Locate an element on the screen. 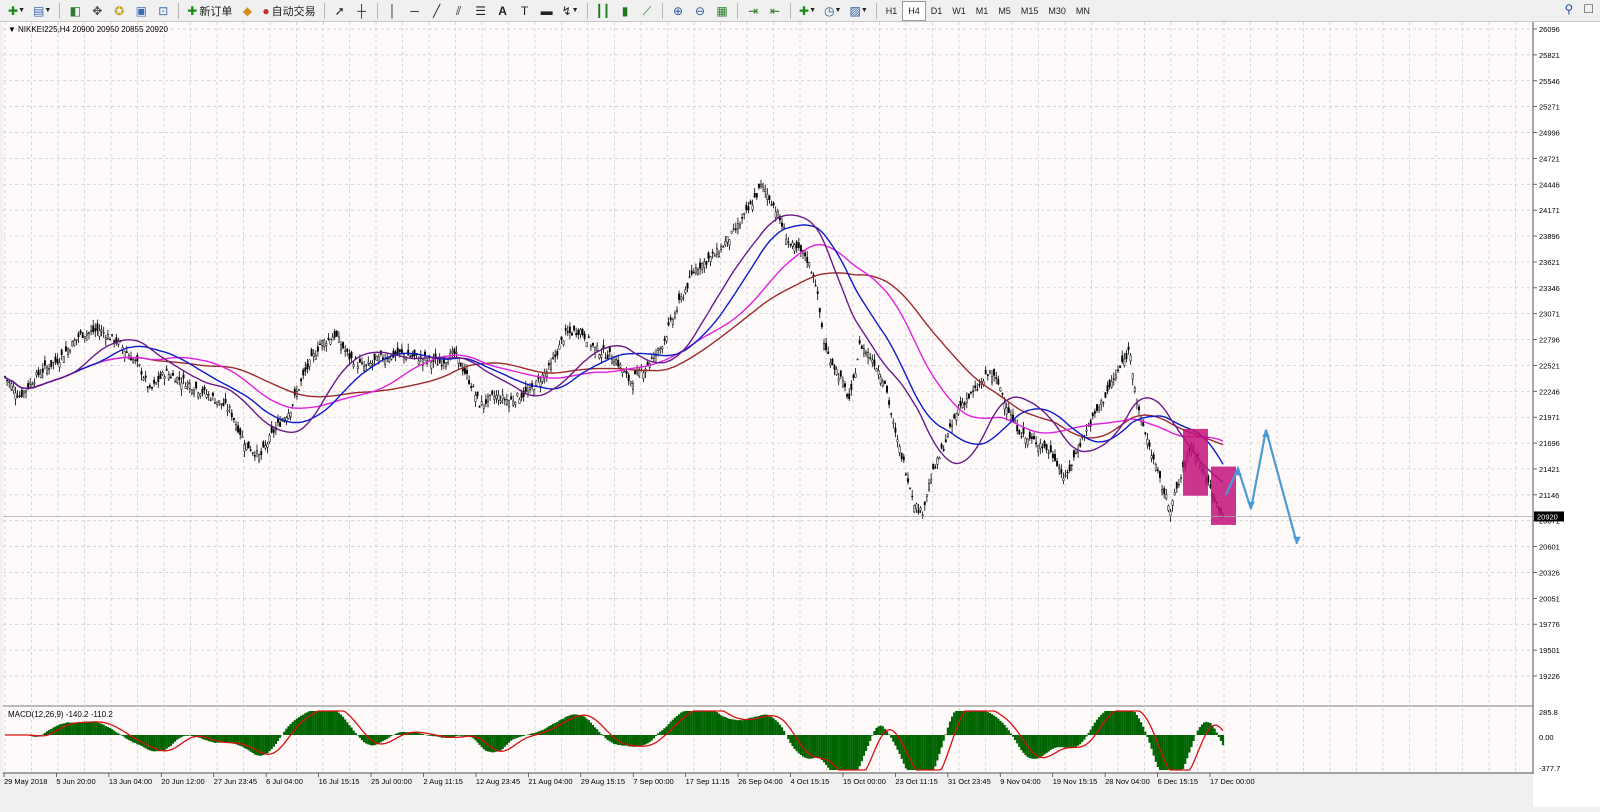  search-icon: ⚲ is located at coordinates (1568, 9).